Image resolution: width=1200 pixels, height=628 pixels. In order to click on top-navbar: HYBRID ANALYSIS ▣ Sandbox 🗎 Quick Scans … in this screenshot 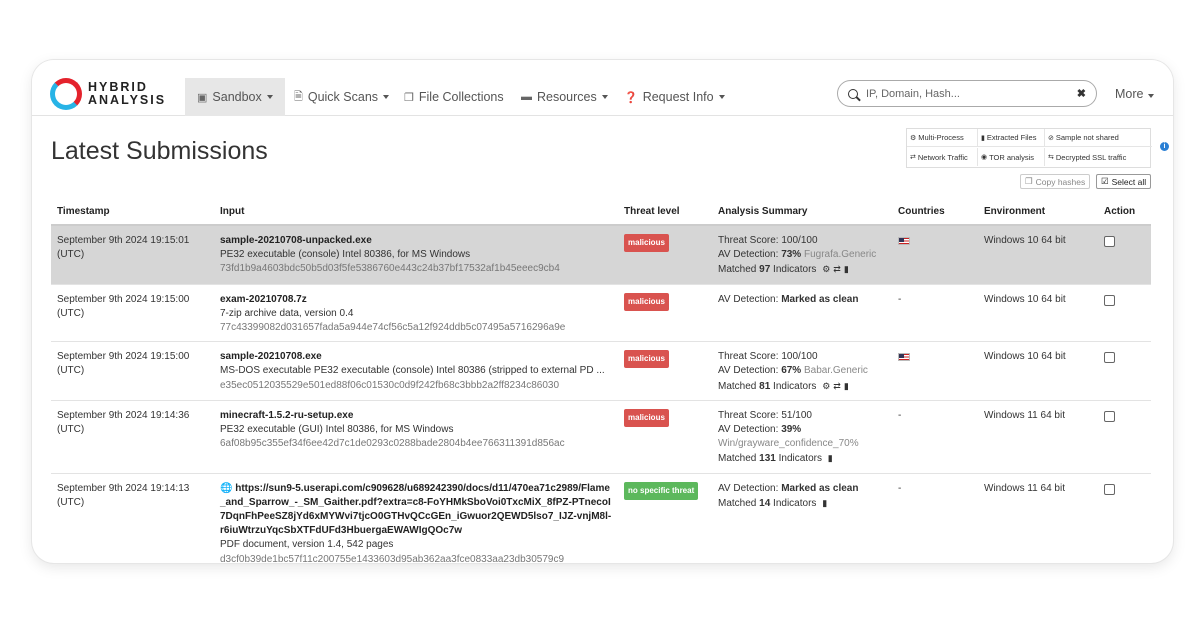, I will do `click(602, 88)`.